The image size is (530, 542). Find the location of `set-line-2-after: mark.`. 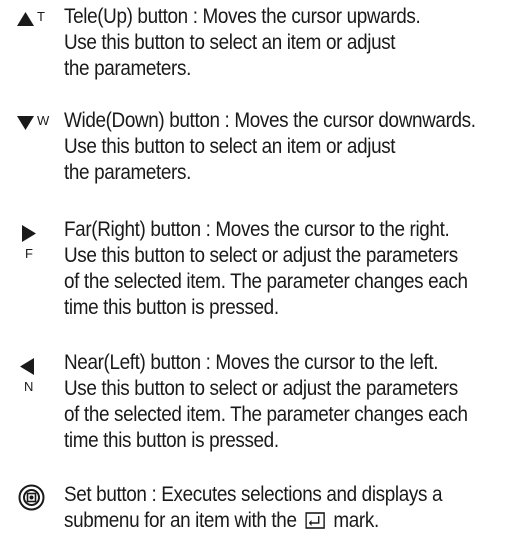

set-line-2-after: mark. is located at coordinates (356, 520).